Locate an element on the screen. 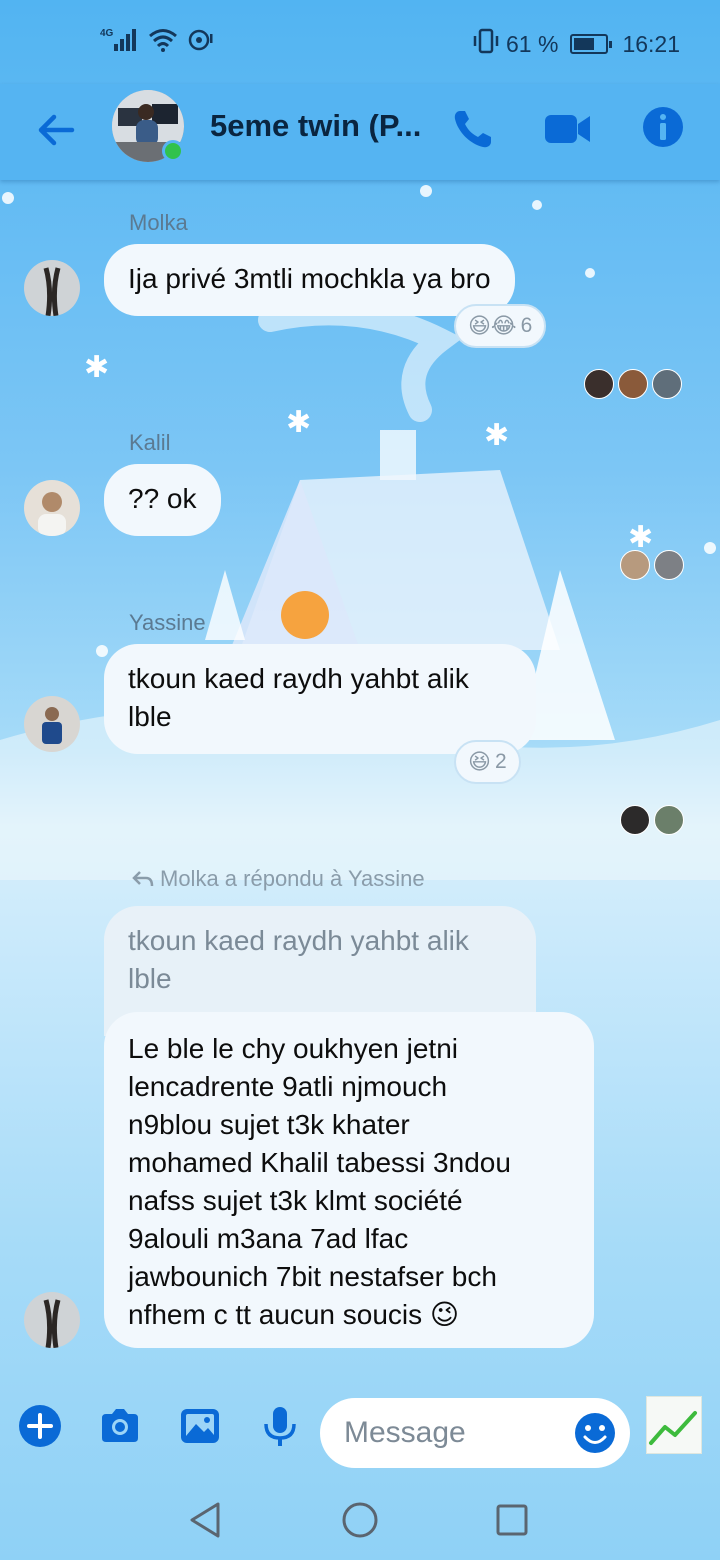 The width and height of the screenshot is (720, 1560). nav-home-button is located at coordinates (360, 1520).